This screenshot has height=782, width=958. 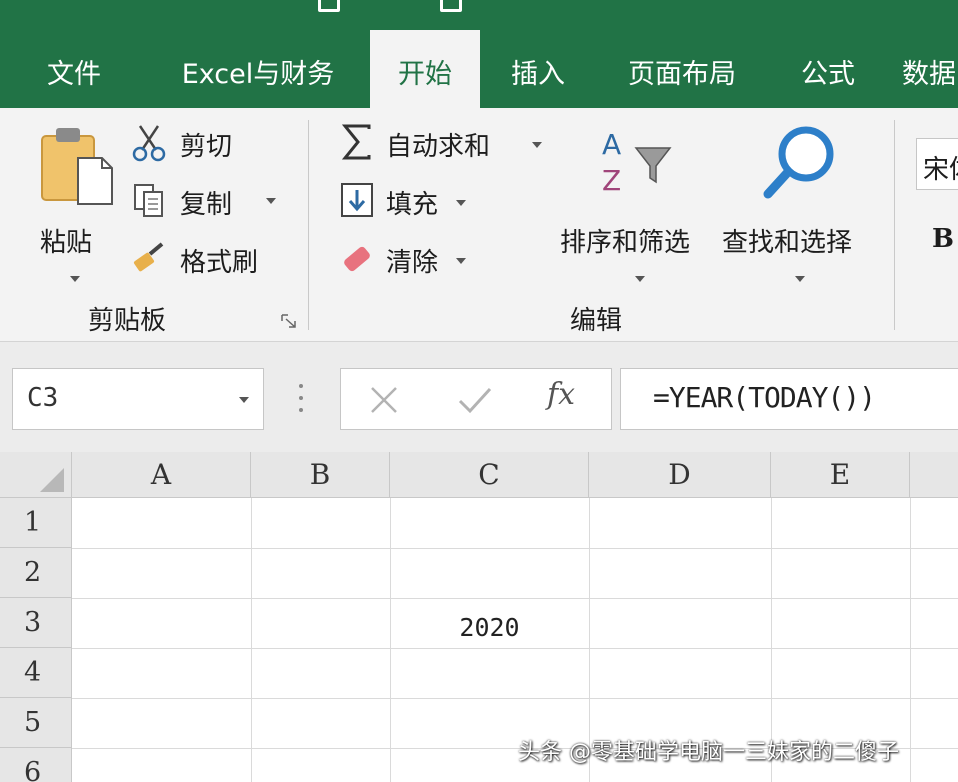 What do you see at coordinates (357, 200) in the screenshot?
I see `fill-down-icon` at bounding box center [357, 200].